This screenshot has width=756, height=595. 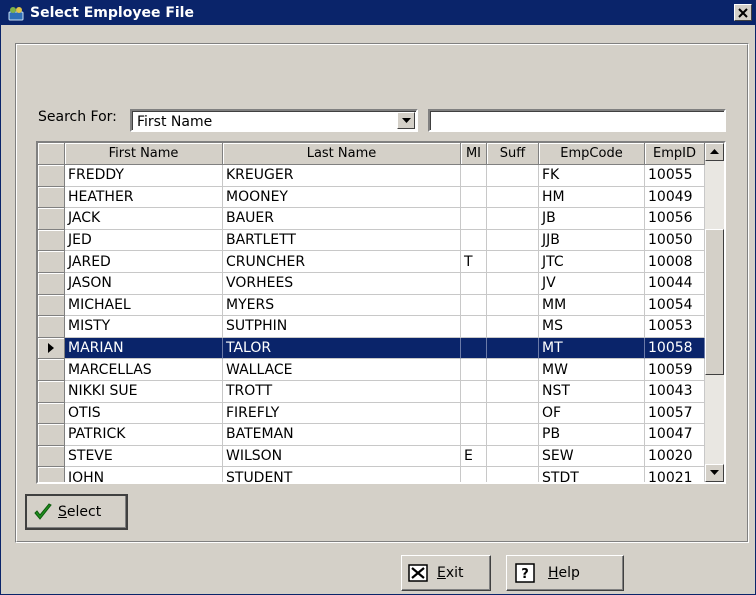 I want to click on table-row: MARIAN TALOR MT 10058, so click(x=371, y=348).